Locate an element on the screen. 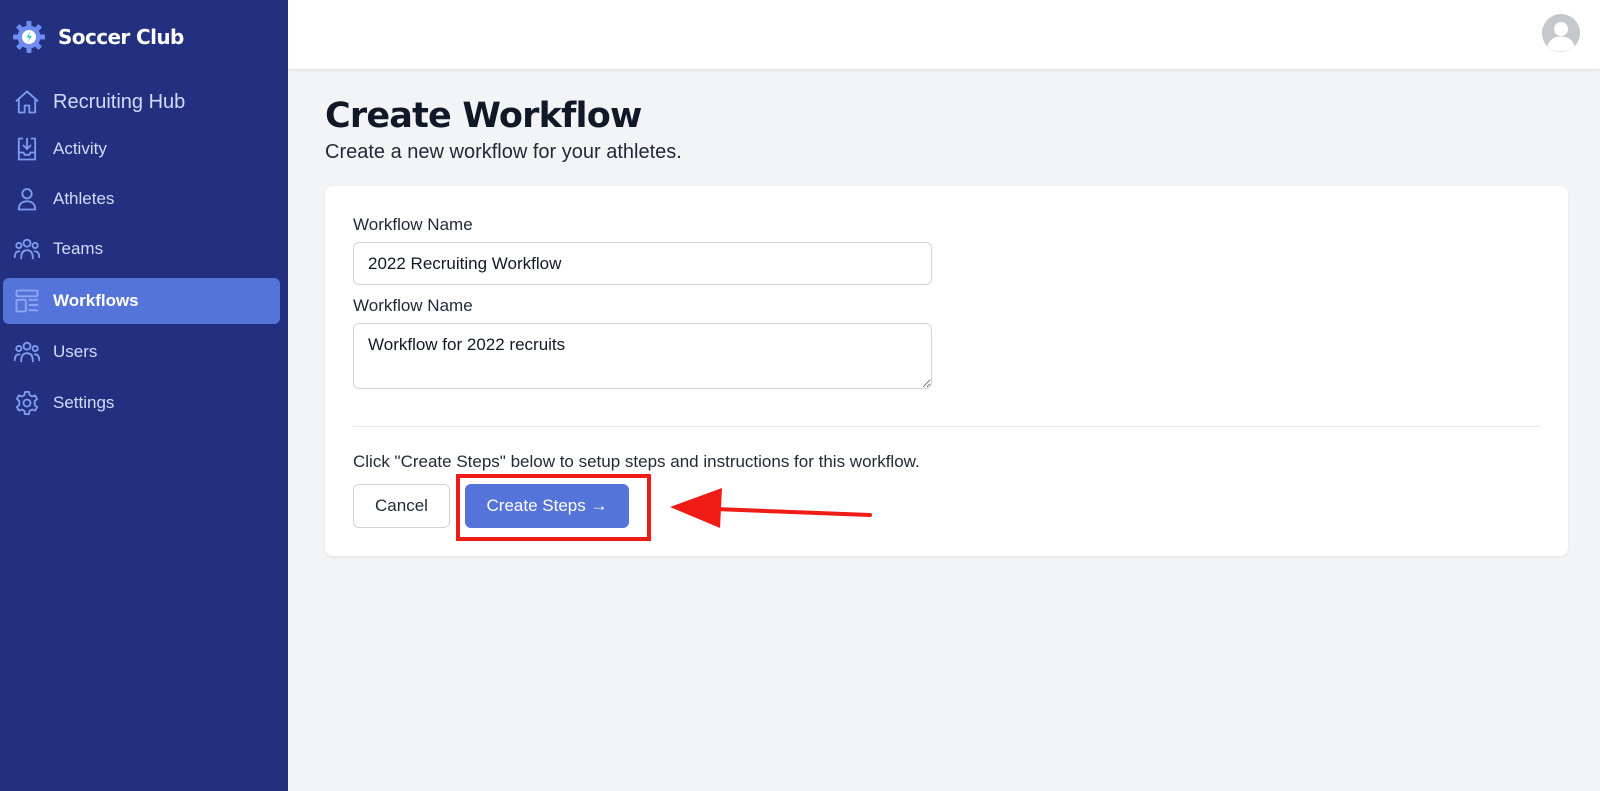 The image size is (1600, 791). sidebar-item-label: Settings is located at coordinates (84, 402).